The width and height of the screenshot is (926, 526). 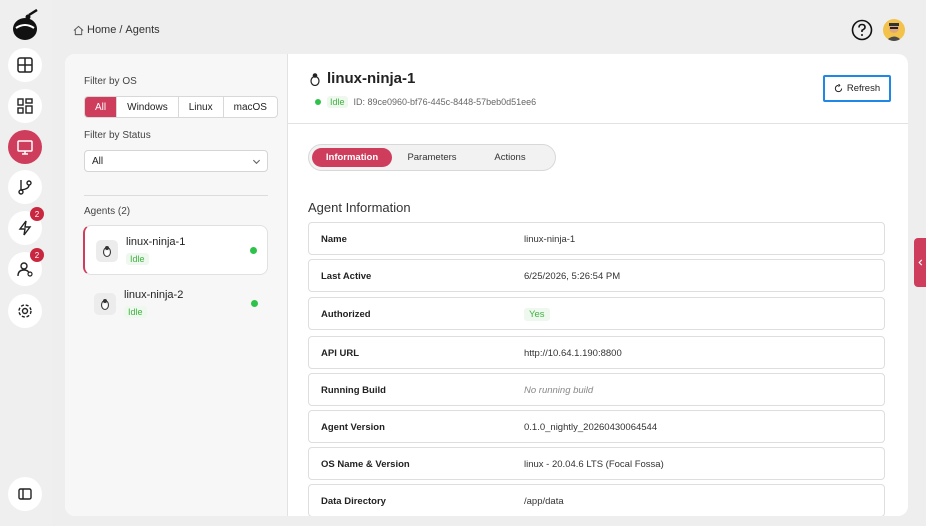 I want to click on agent-name: linux-ninja-2, so click(x=154, y=295).